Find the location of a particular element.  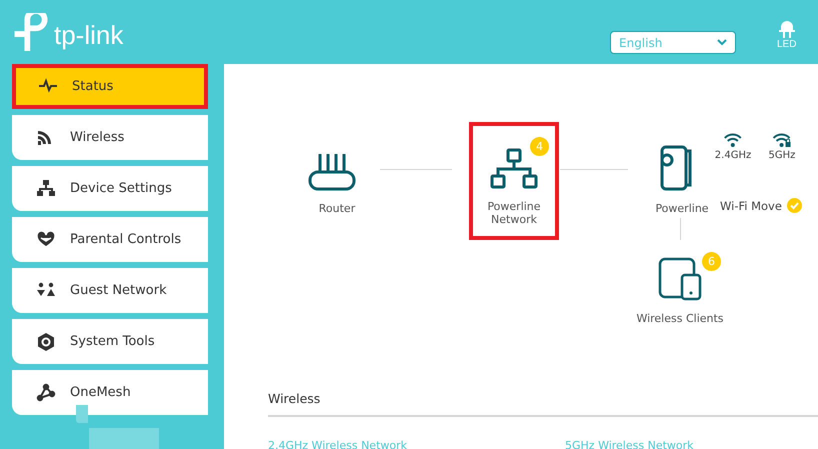

band-label: 2.4GHz is located at coordinates (733, 155).